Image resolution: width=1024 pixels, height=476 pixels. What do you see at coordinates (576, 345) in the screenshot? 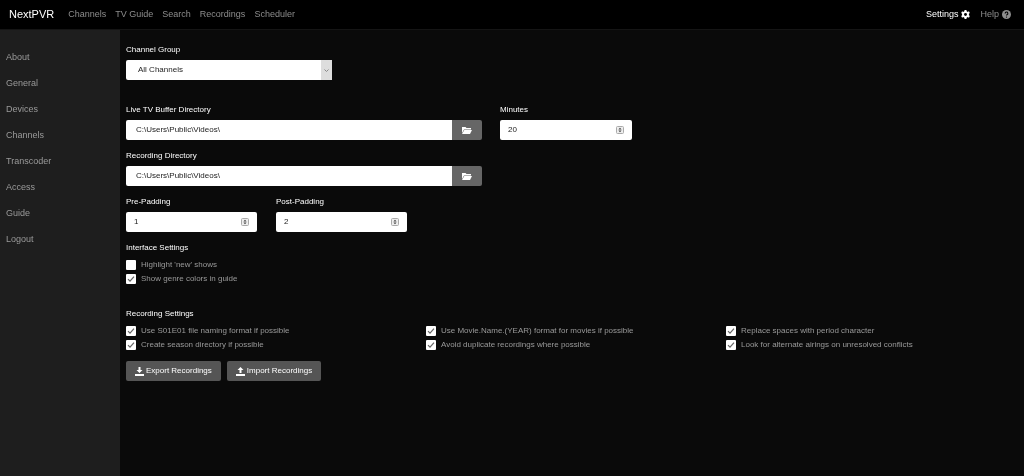
I see `checkbox-option: Avoid duplicate recordings where possible` at bounding box center [576, 345].